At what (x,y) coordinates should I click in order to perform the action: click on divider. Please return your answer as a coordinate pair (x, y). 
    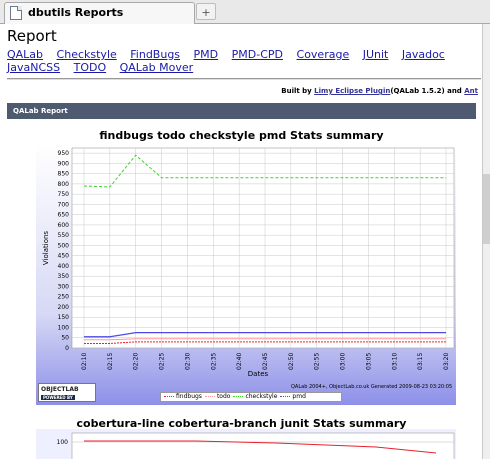
    Looking at the image, I should click on (244, 79).